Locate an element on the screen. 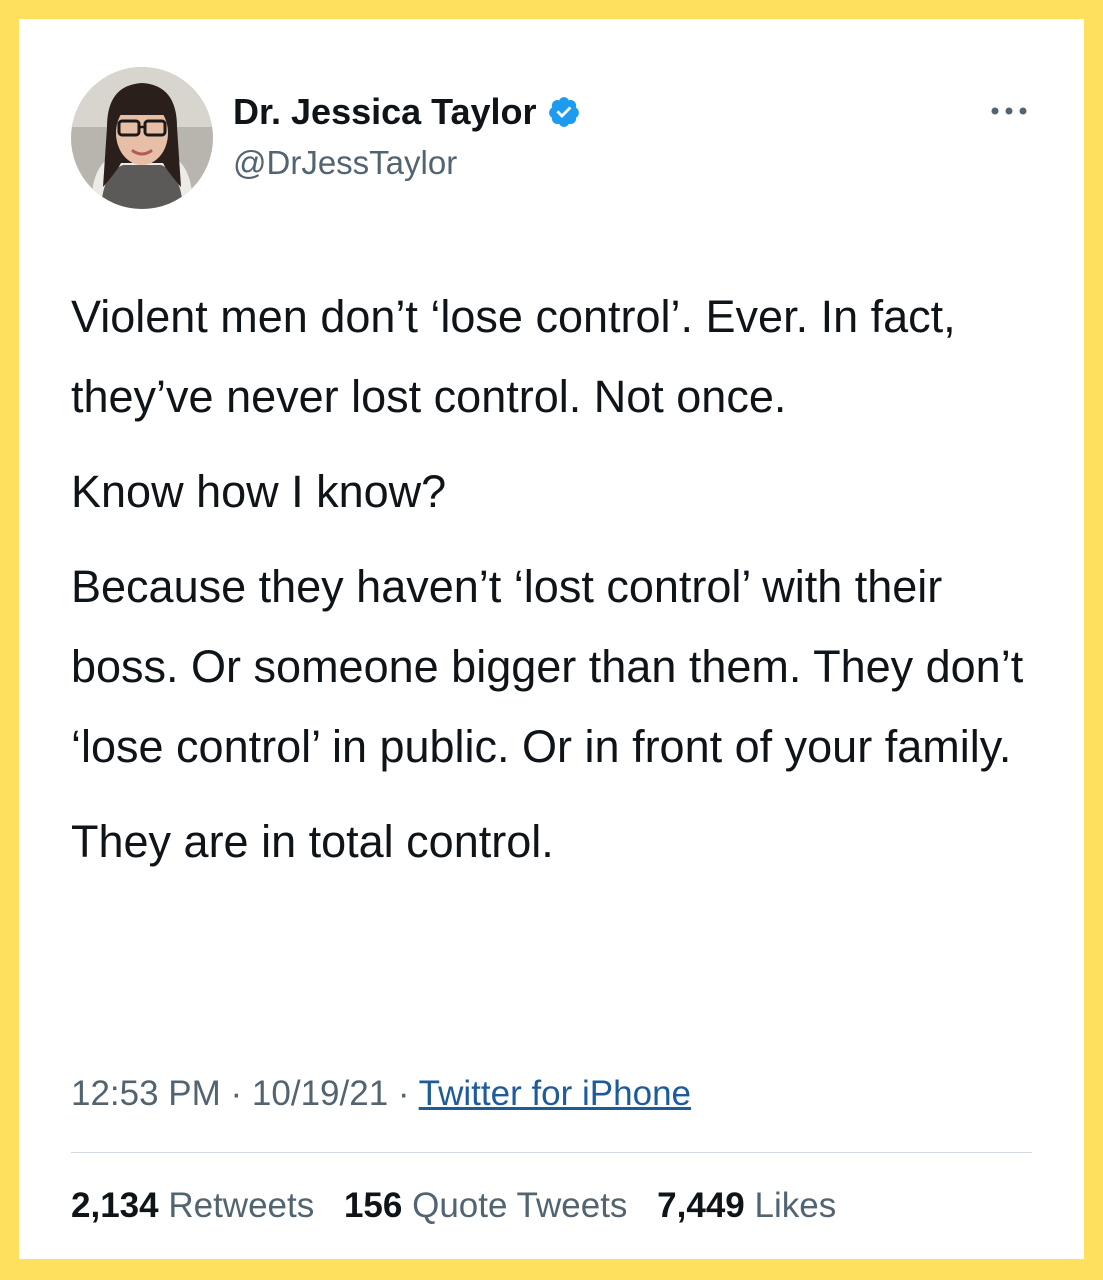  quote-tweets-count: 156 is located at coordinates (373, 1205).